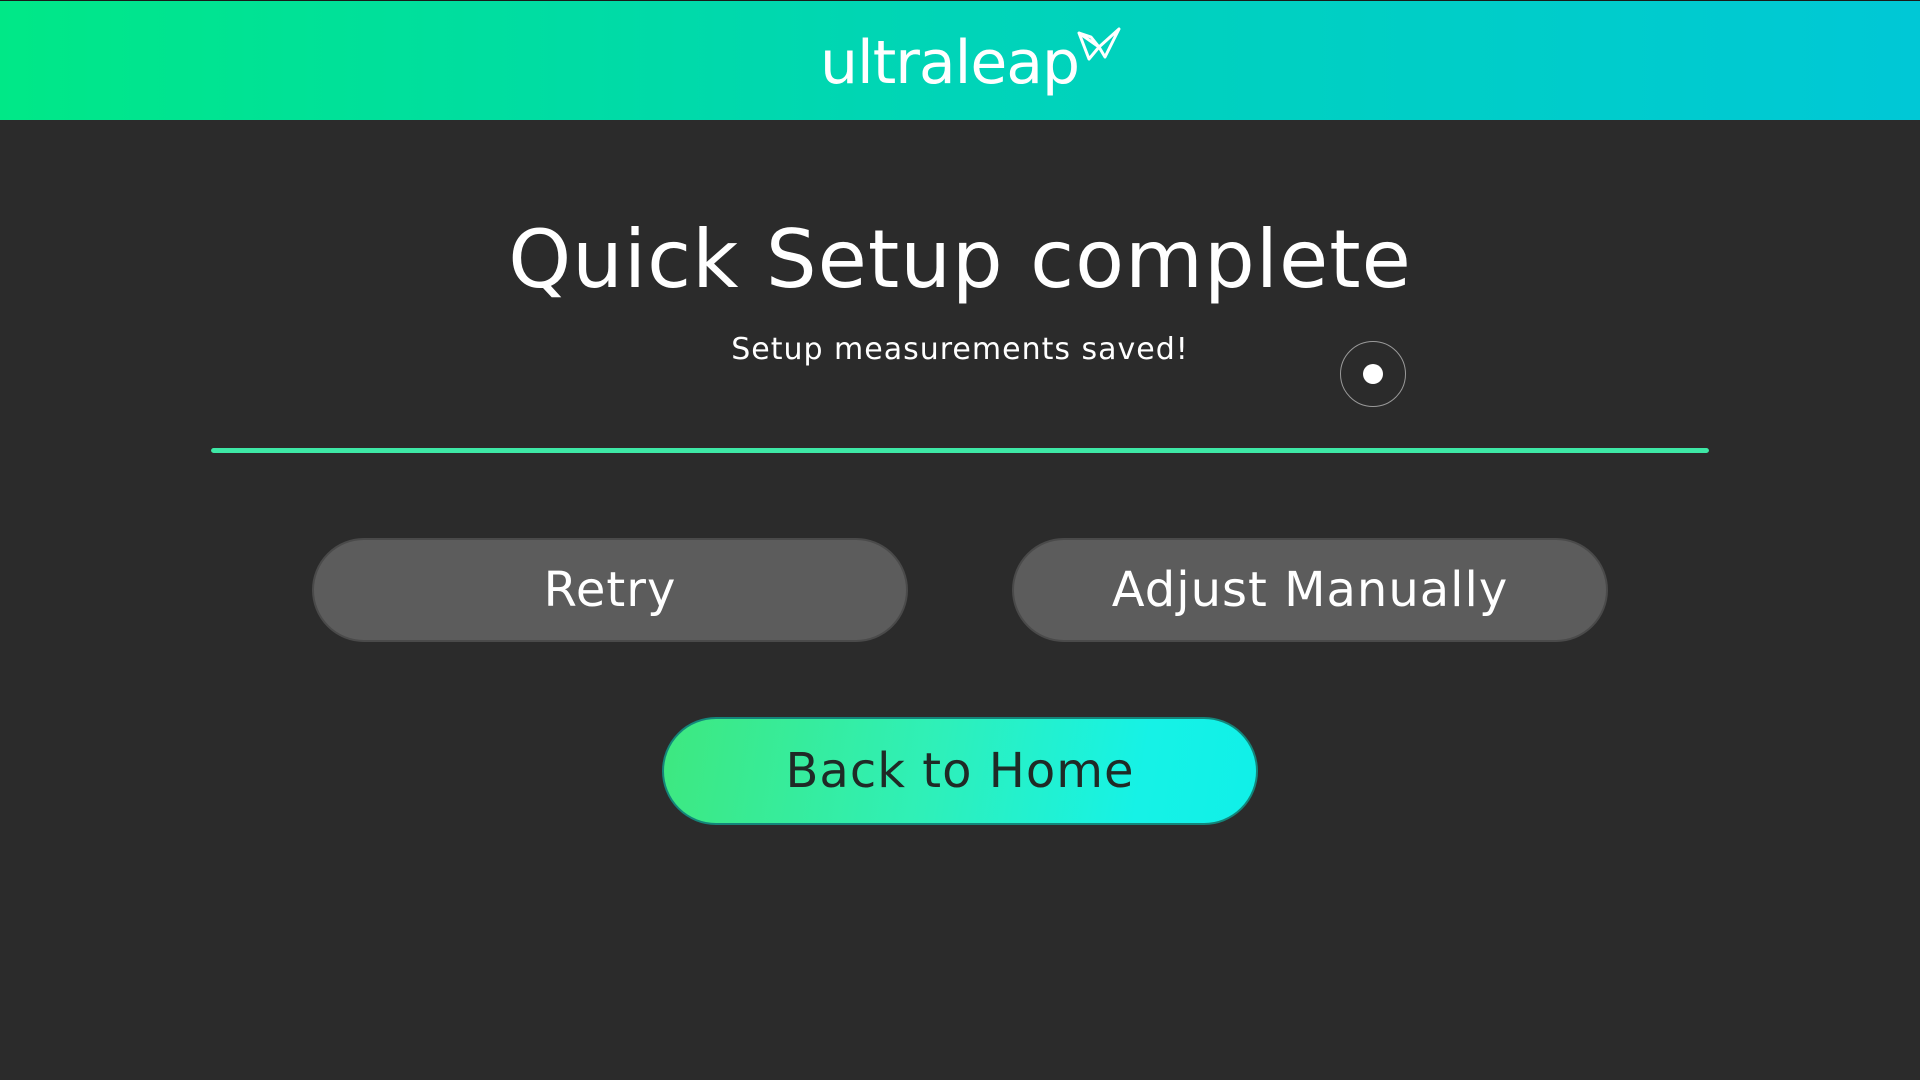  Describe the element at coordinates (610, 590) in the screenshot. I see `retry-button: Retry` at that location.